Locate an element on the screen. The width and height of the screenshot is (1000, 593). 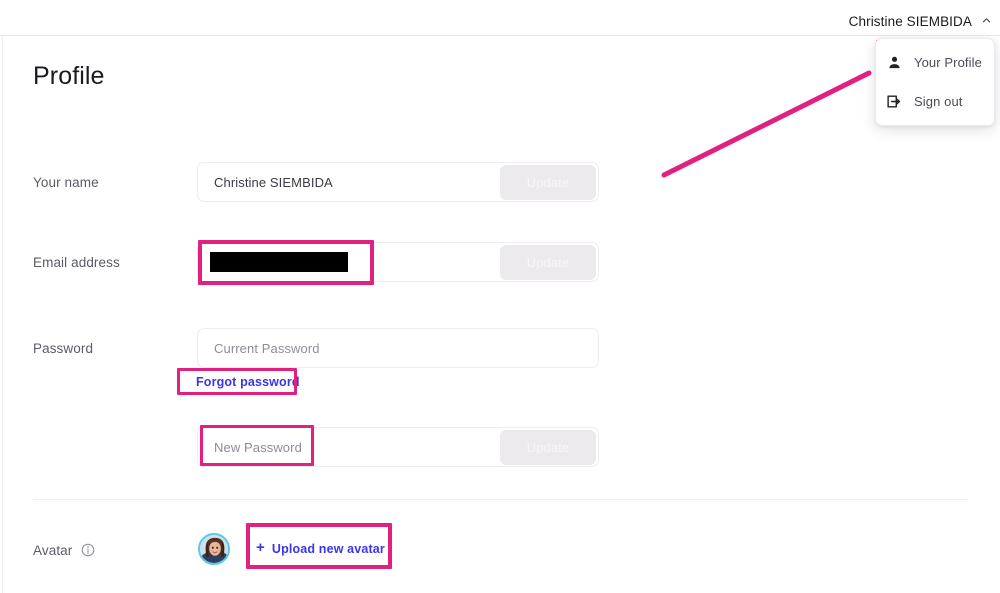
menu-item-sign-out: Sign out is located at coordinates (935, 101).